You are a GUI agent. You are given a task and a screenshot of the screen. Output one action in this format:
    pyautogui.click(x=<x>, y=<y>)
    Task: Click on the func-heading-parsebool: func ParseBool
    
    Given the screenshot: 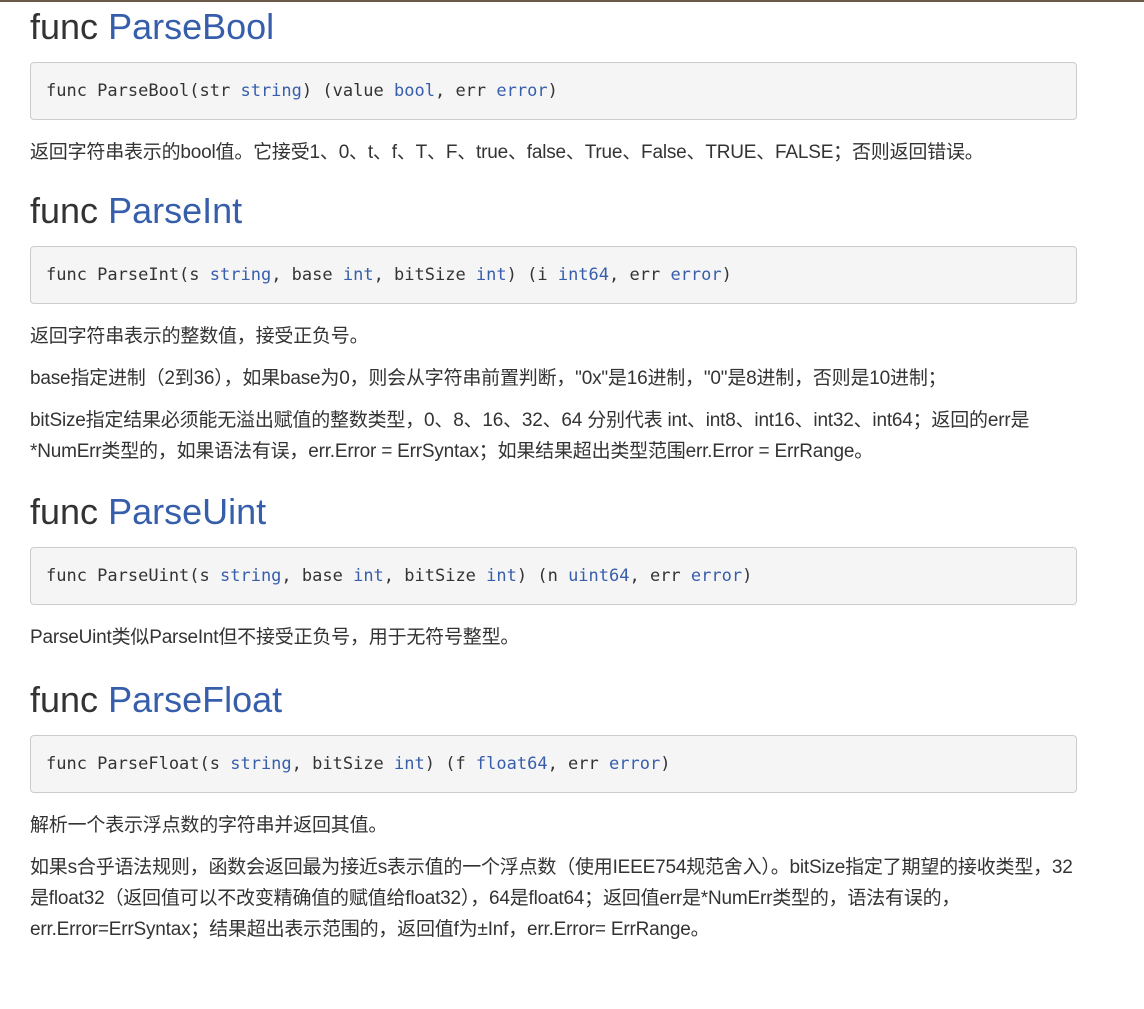 What is the action you would take?
    pyautogui.click(x=554, y=27)
    